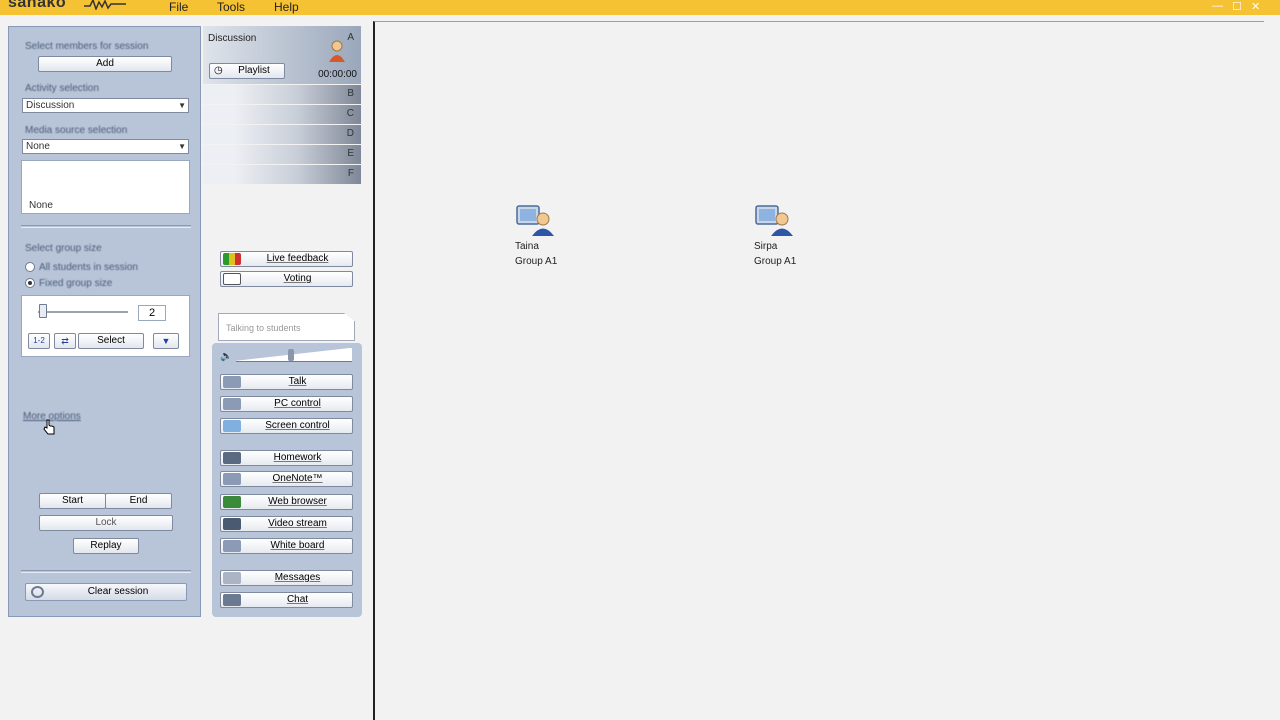 The width and height of the screenshot is (1280, 720). What do you see at coordinates (232, 259) in the screenshot?
I see `live-feedback-icon` at bounding box center [232, 259].